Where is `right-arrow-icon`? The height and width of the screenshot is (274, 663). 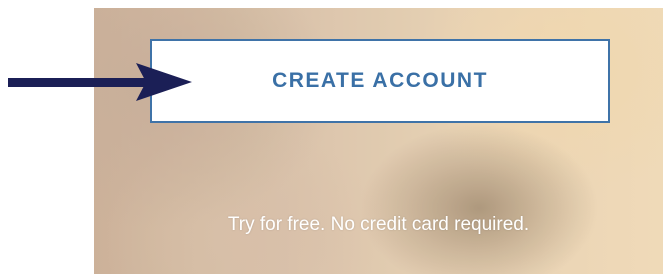
right-arrow-icon is located at coordinates (100, 82).